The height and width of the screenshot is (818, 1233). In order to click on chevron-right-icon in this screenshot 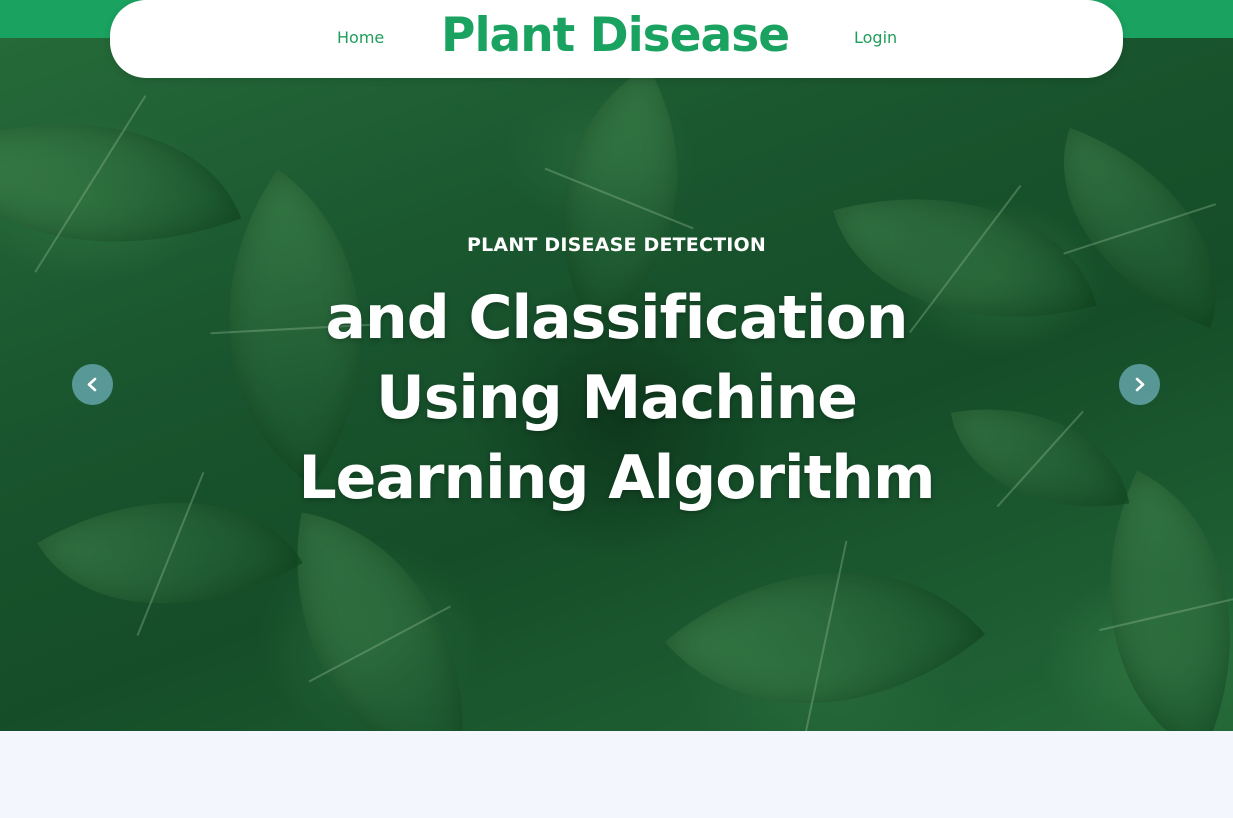, I will do `click(1140, 384)`.